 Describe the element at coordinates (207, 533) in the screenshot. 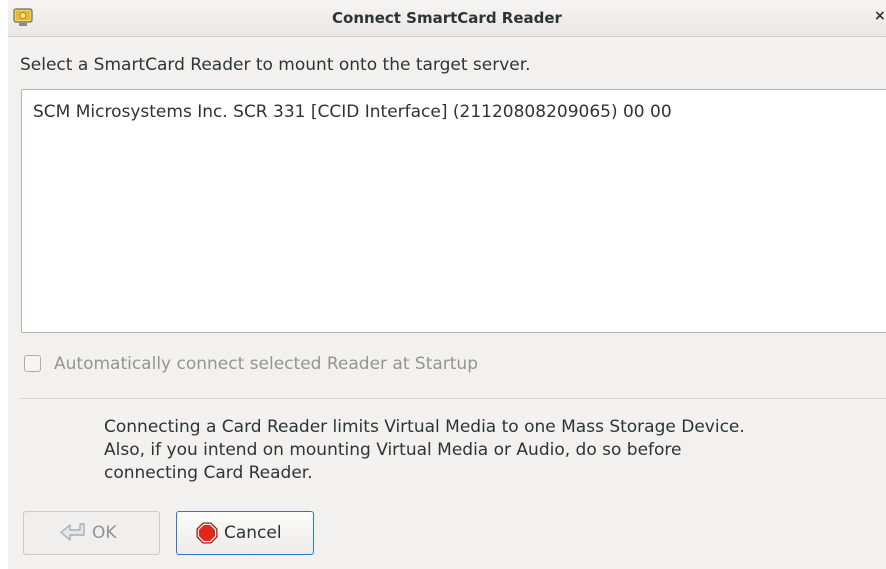

I see `stop-icon` at that location.